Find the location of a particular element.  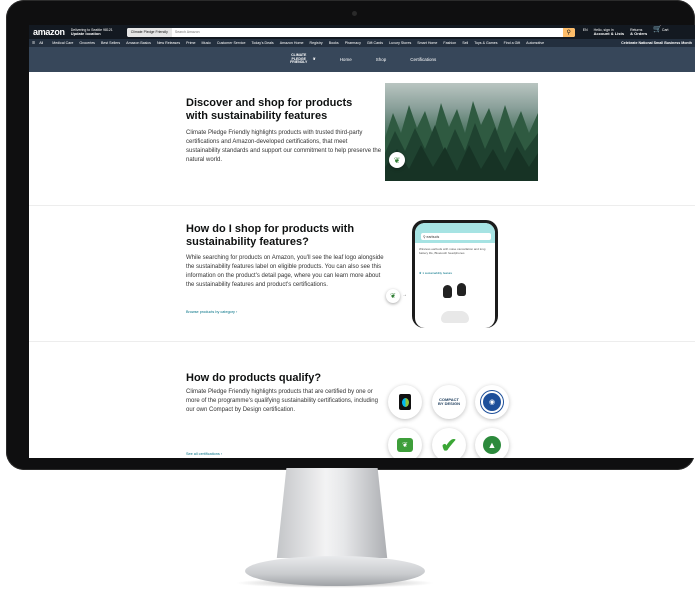

nav-item: Groceries is located at coordinates (87, 43).